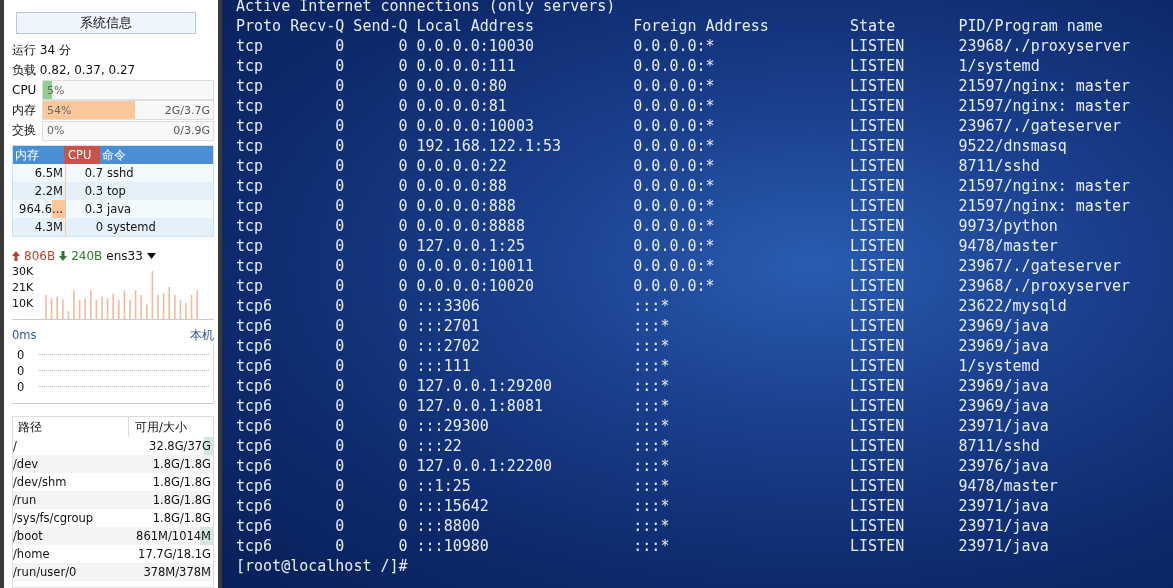 This screenshot has height=588, width=1173. I want to click on terminal-column-header: Send-Q, so click(380, 26).